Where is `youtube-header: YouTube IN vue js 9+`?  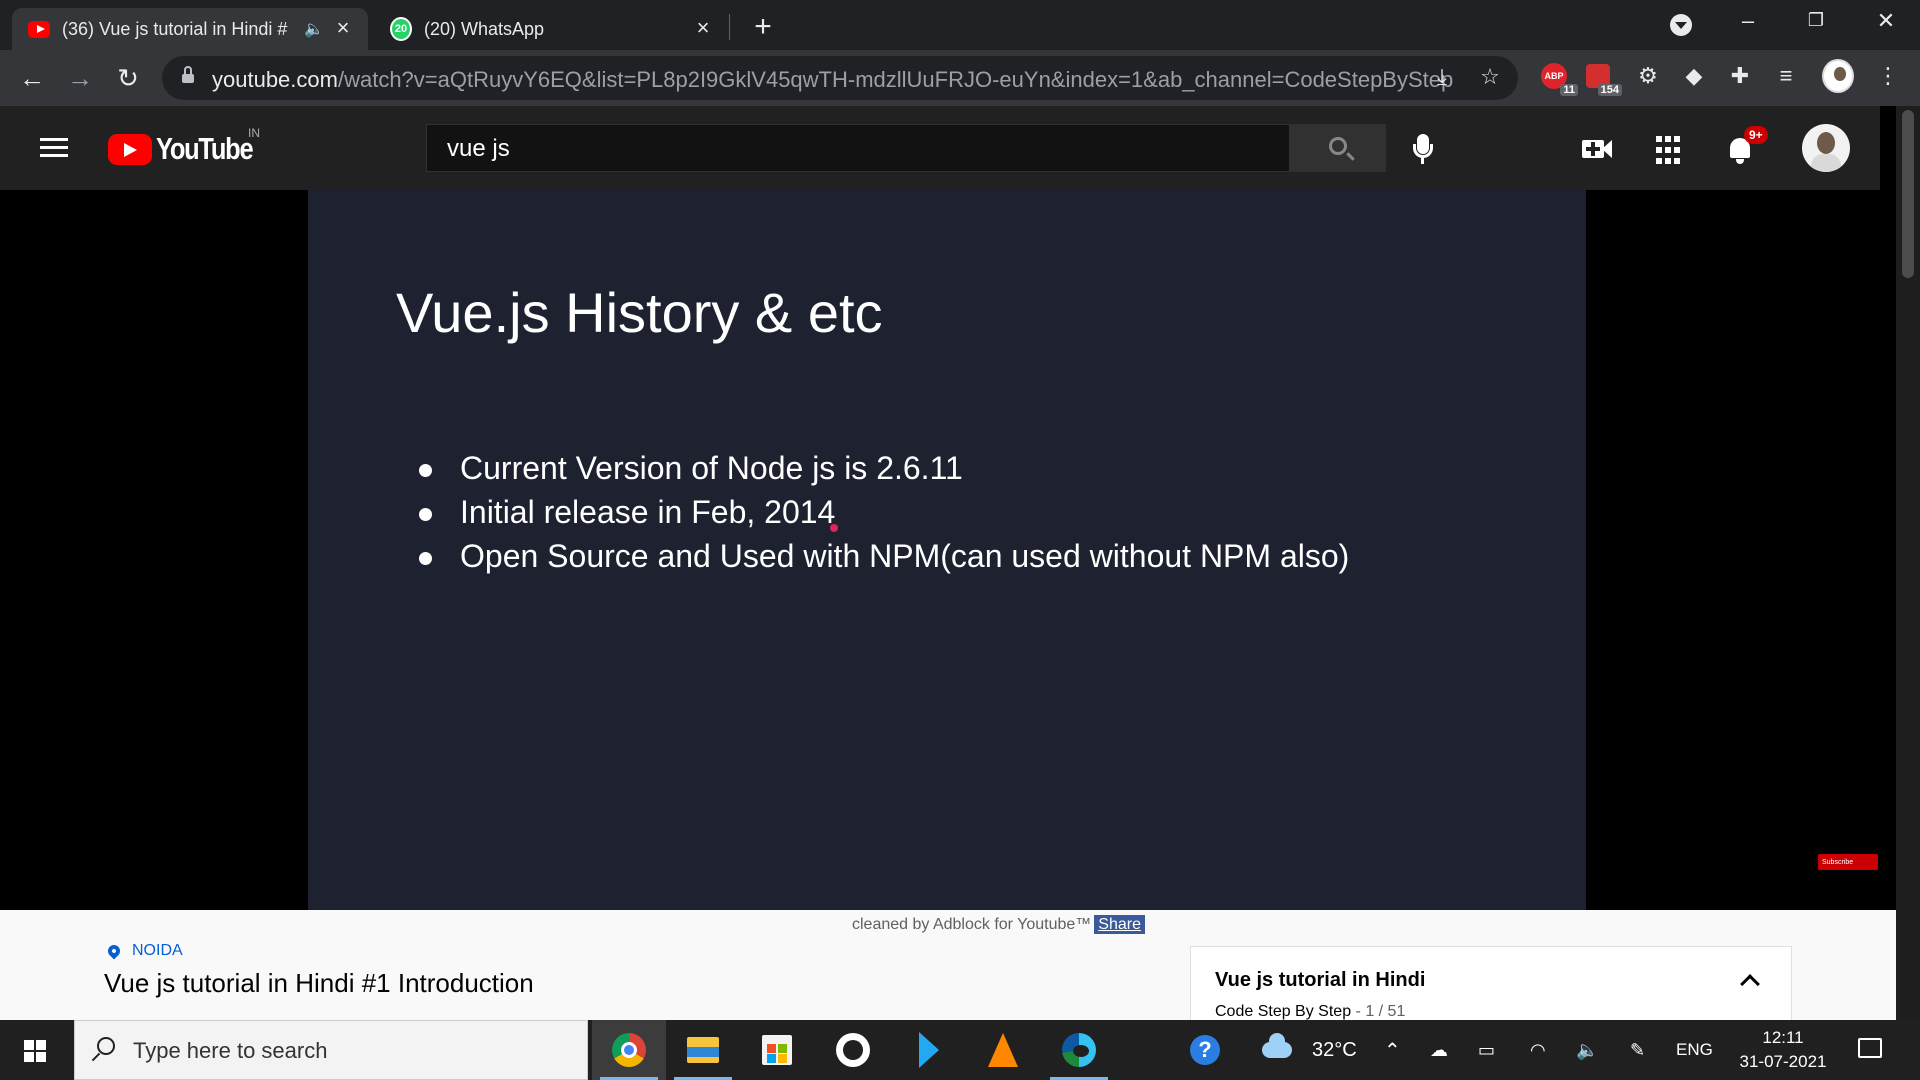
youtube-header: YouTube IN vue js 9+ is located at coordinates (940, 148).